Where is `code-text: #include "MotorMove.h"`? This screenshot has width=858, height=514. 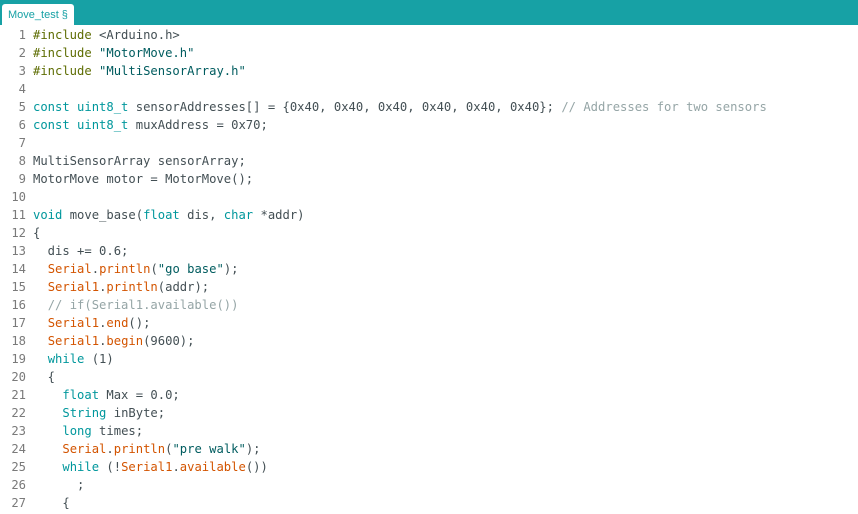 code-text: #include "MotorMove.h" is located at coordinates (113, 53).